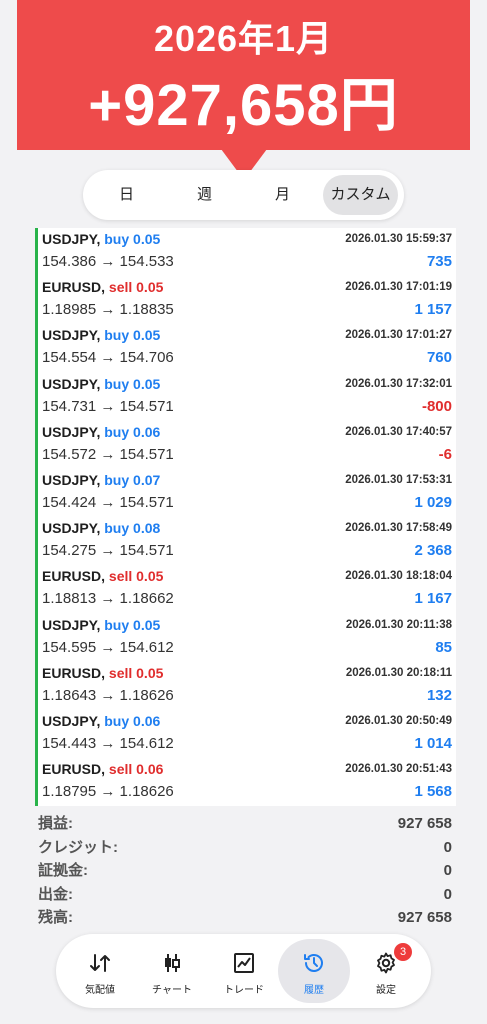  What do you see at coordinates (108, 358) in the screenshot?
I see `deal-prices: 154.554 → 154.706` at bounding box center [108, 358].